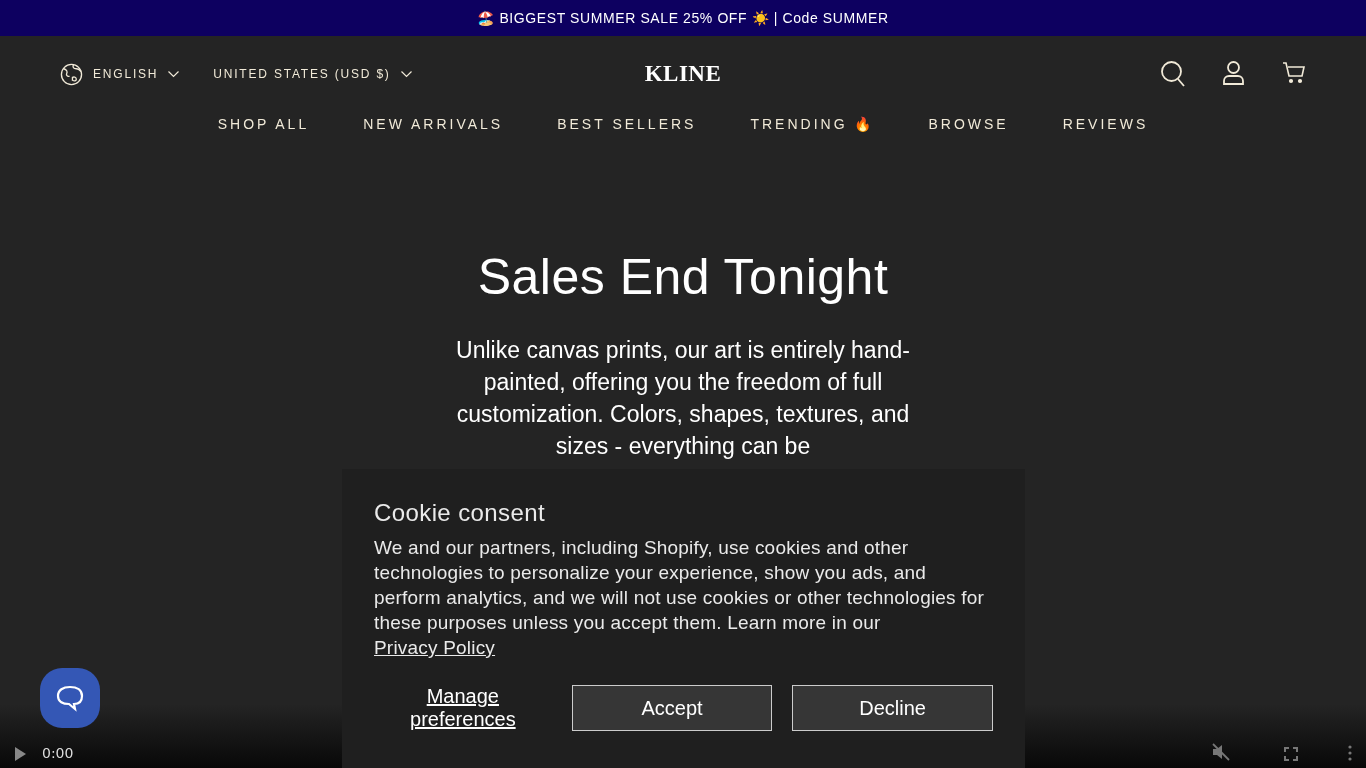 The image size is (1366, 768). I want to click on nav-link: BEST SELLERS, so click(627, 124).